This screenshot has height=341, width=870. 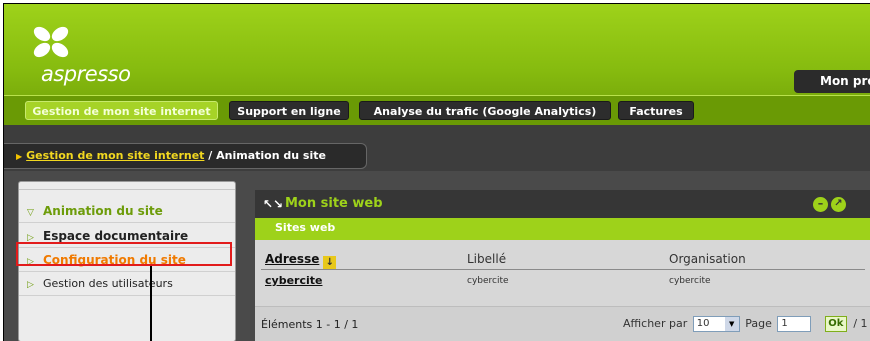 I want to click on sidebar-top-strip, so click(x=127, y=186).